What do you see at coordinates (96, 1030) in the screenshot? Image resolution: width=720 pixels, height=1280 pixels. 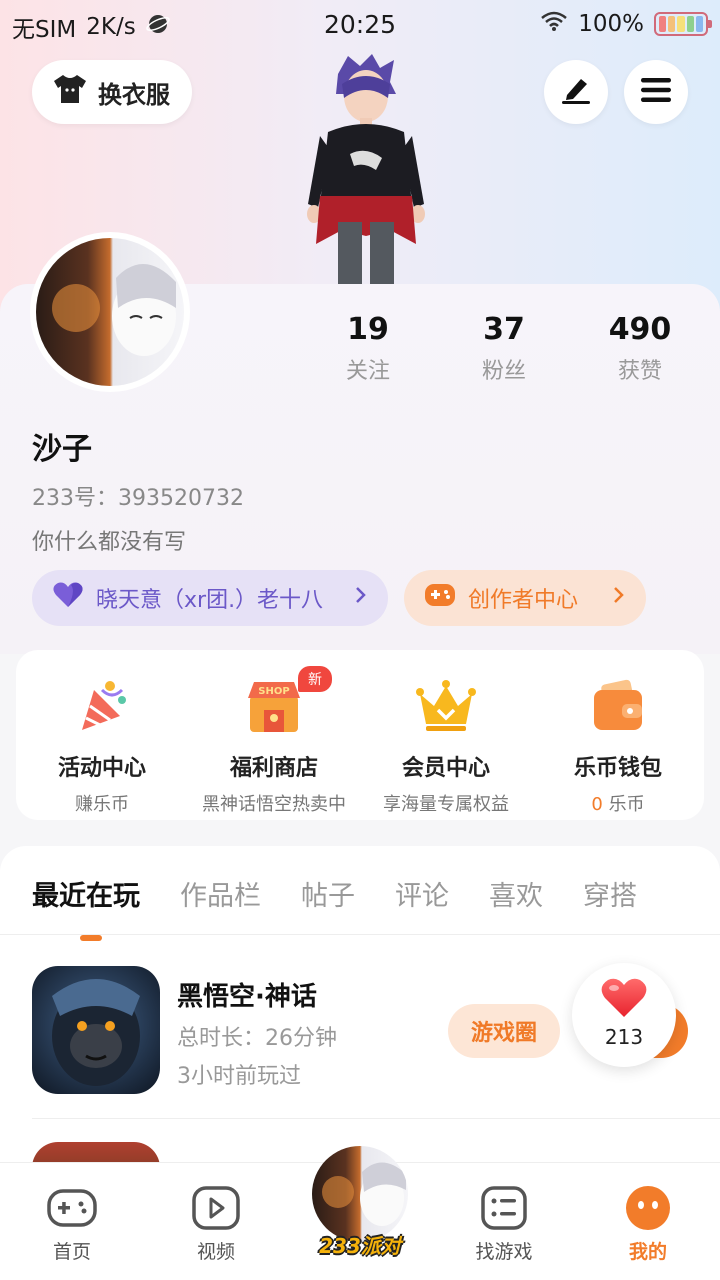 I see `game-icon` at bounding box center [96, 1030].